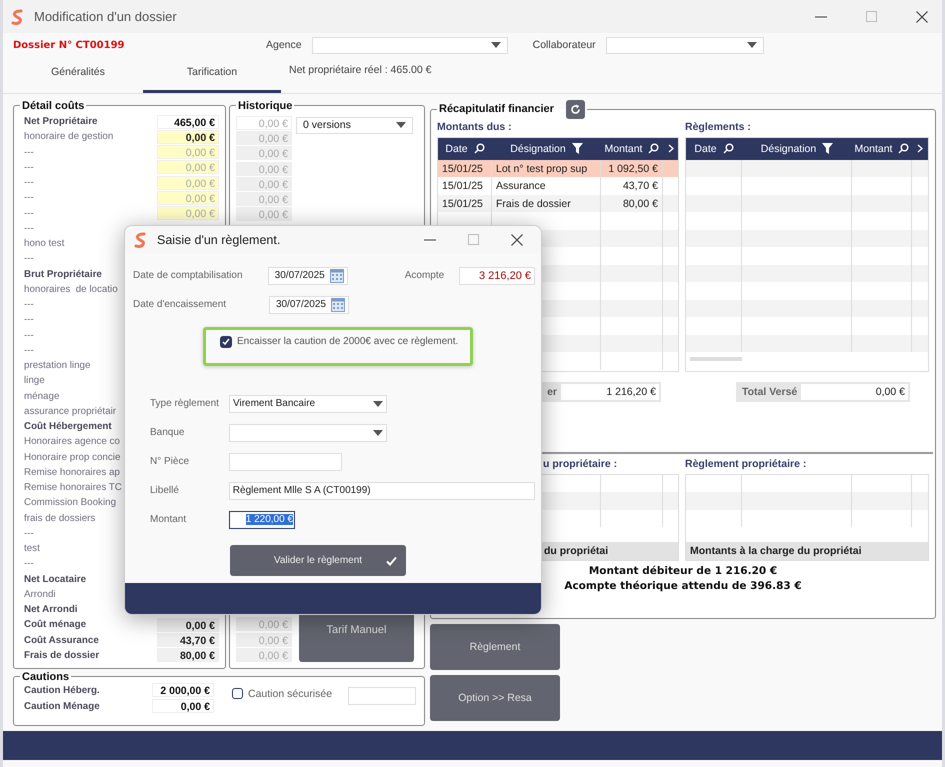 Image resolution: width=945 pixels, height=767 pixels. What do you see at coordinates (183, 690) in the screenshot?
I see `value-field: 2 000,00 €` at bounding box center [183, 690].